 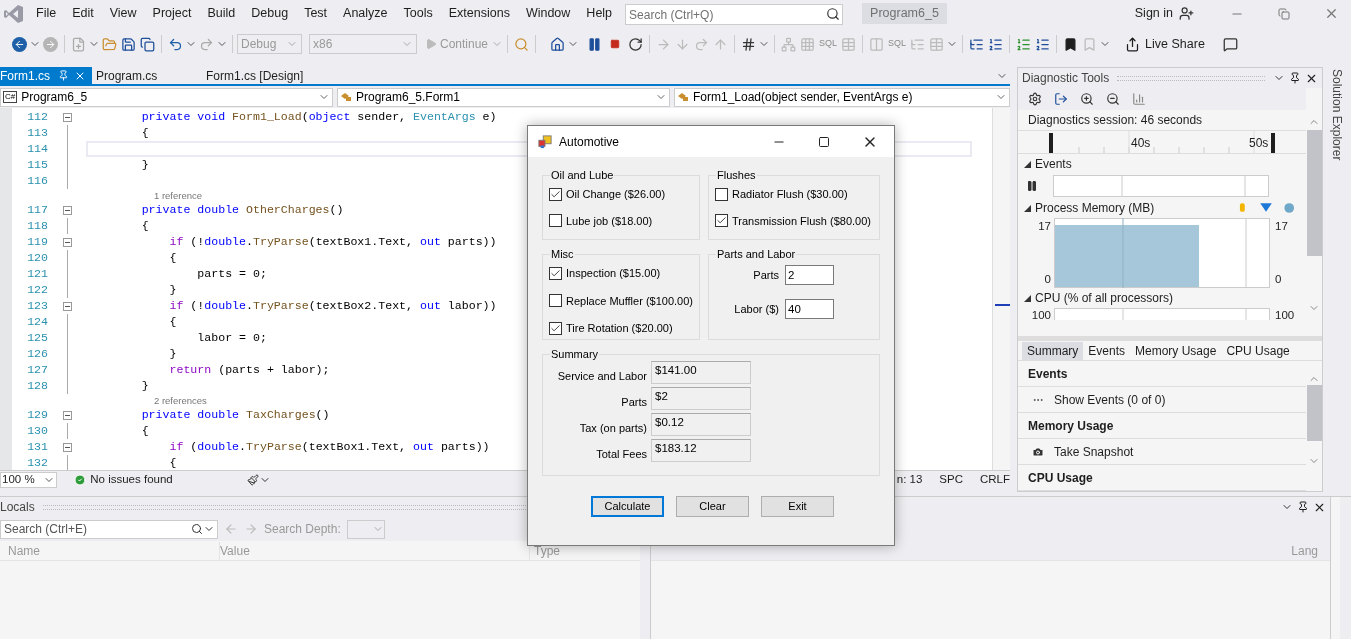 I want to click on issues-status: No issues found, so click(x=131, y=479).